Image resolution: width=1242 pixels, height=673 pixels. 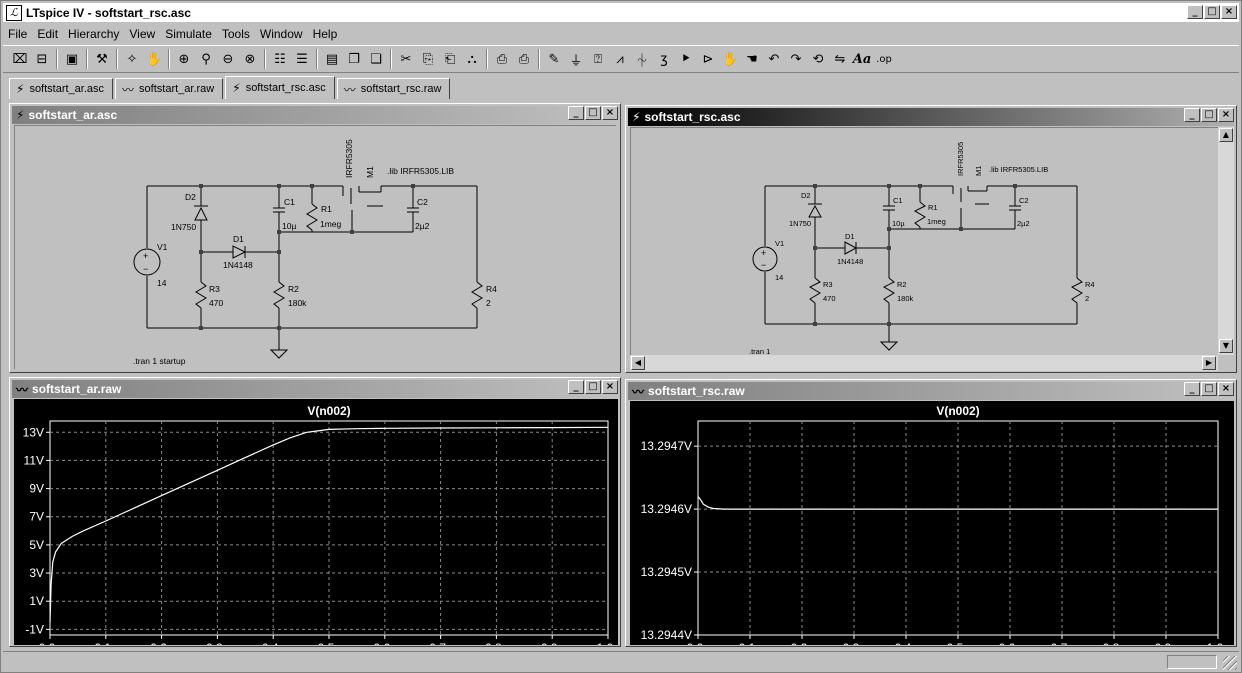 I want to click on undo-icon: ↶, so click(x=774, y=59).